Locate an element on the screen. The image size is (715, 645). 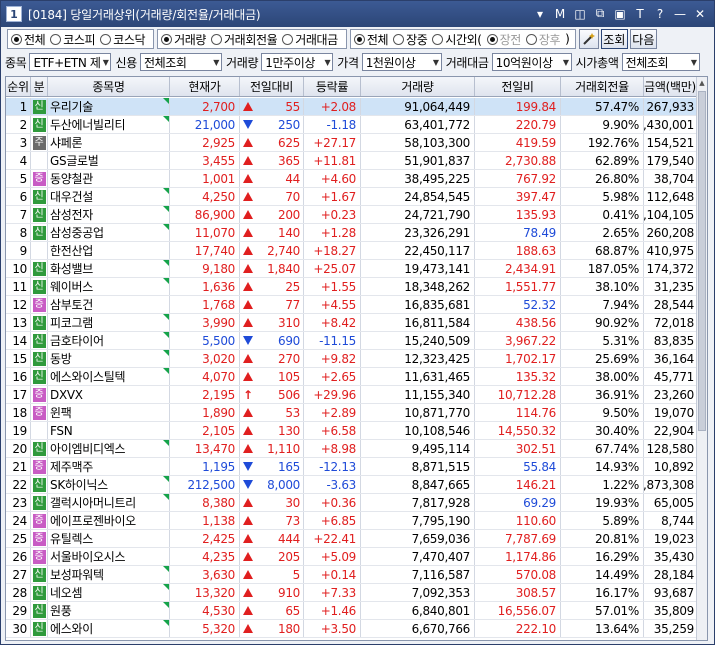
column-header: 분 is located at coordinates (39, 86).